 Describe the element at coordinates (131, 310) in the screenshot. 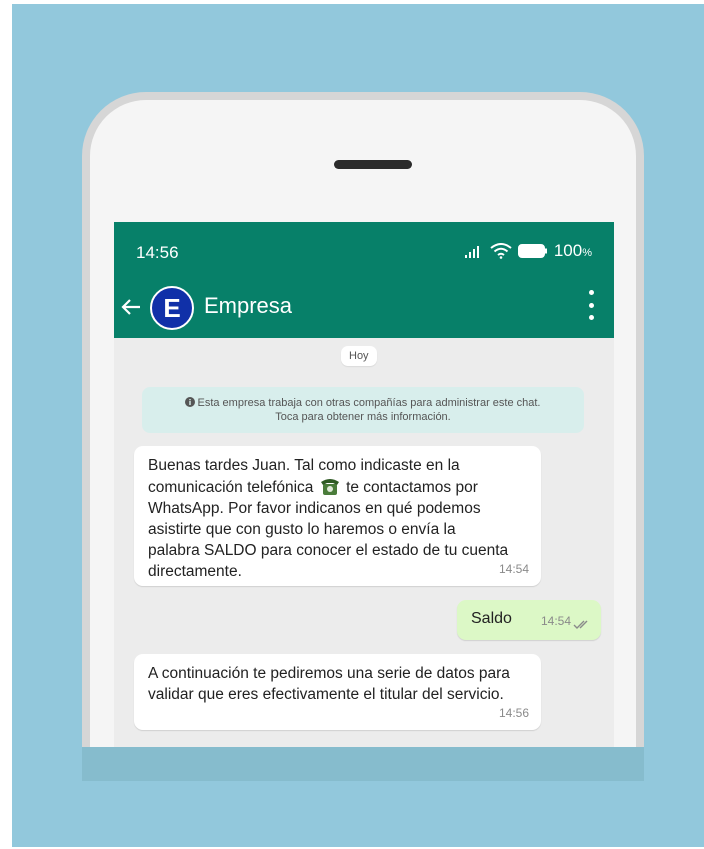

I see `back-arrow-icon` at that location.